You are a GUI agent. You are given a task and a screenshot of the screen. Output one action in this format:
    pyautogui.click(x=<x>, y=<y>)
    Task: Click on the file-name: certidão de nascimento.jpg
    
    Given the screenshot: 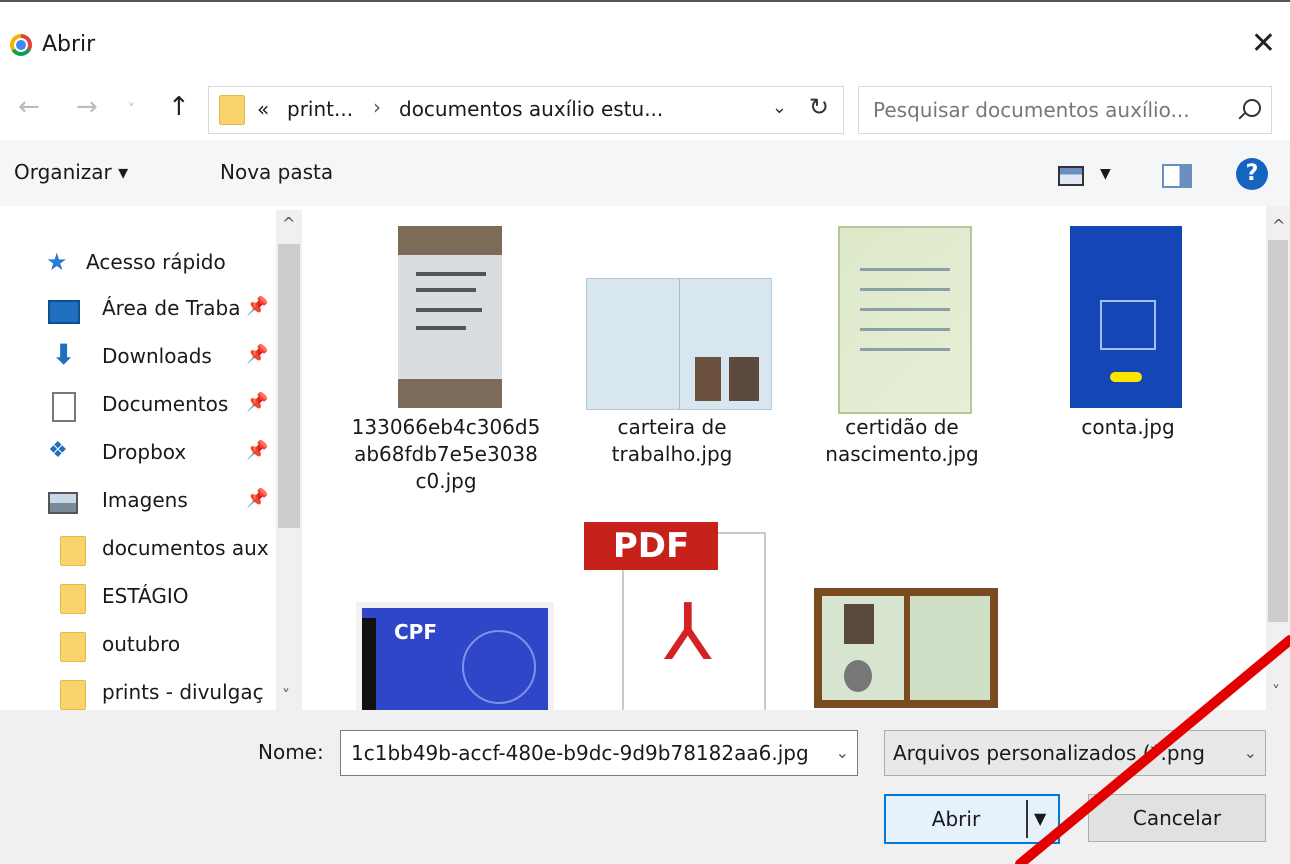 What is the action you would take?
    pyautogui.click(x=902, y=440)
    